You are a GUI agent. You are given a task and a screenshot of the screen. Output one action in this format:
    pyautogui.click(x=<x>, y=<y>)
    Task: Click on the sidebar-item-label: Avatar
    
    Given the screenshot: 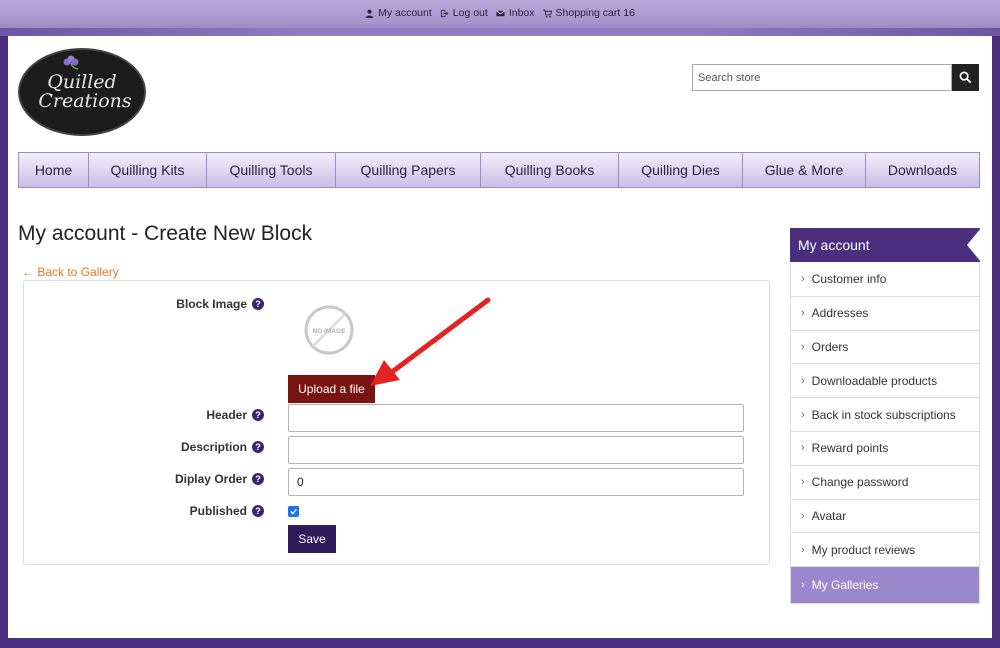 What is the action you would take?
    pyautogui.click(x=829, y=515)
    